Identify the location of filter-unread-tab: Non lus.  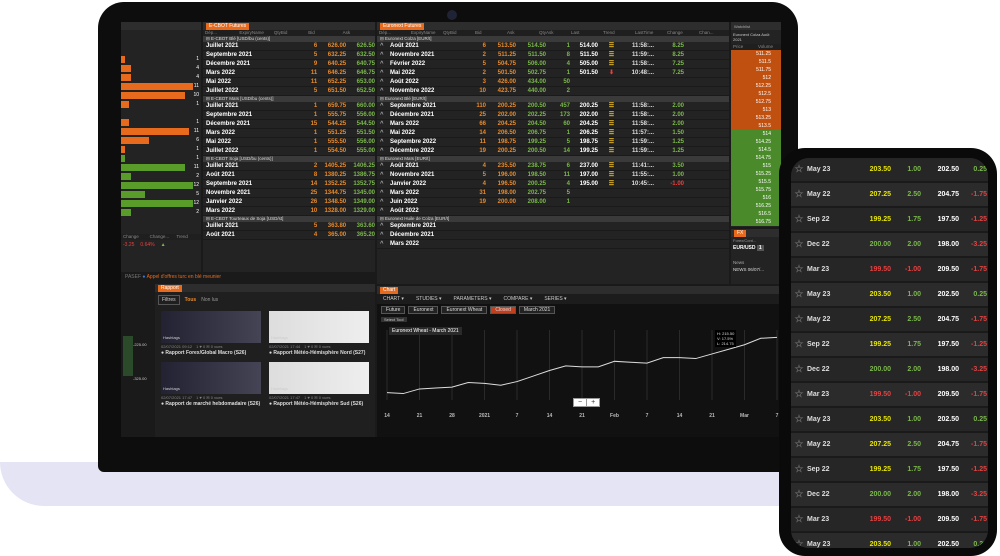
(209, 300).